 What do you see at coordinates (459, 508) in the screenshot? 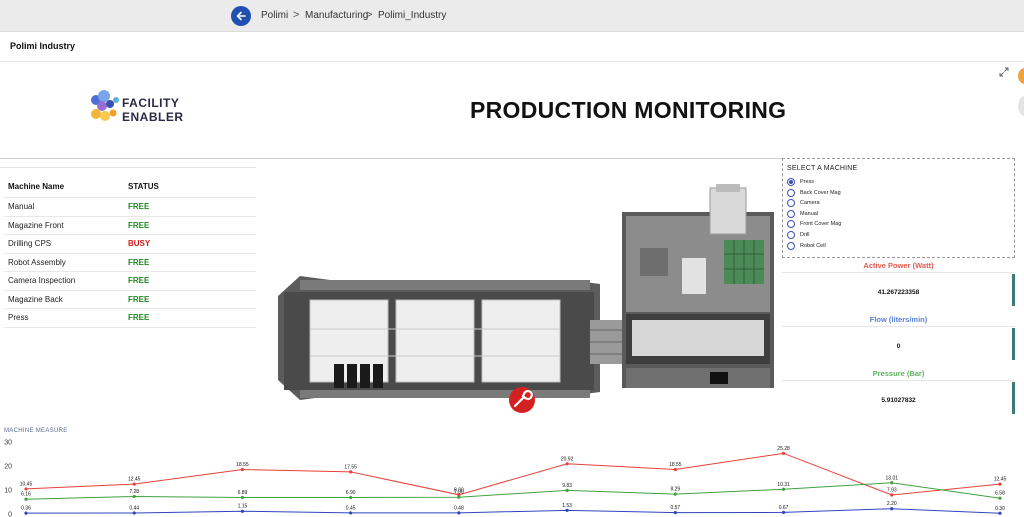
I see `data-label: 0.48` at bounding box center [459, 508].